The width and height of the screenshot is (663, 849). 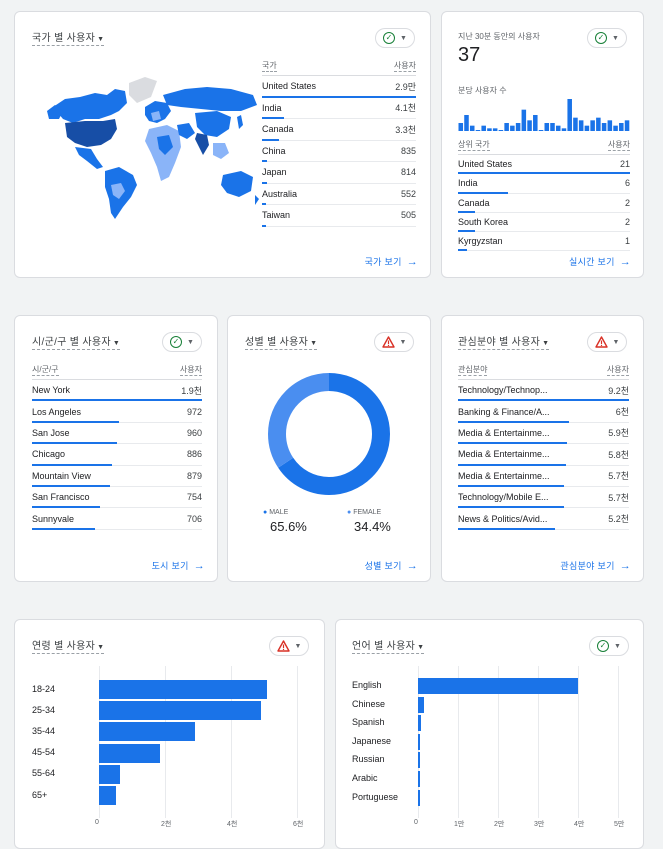 What do you see at coordinates (339, 130) in the screenshot?
I see `table-row: Canada 3.3천` at bounding box center [339, 130].